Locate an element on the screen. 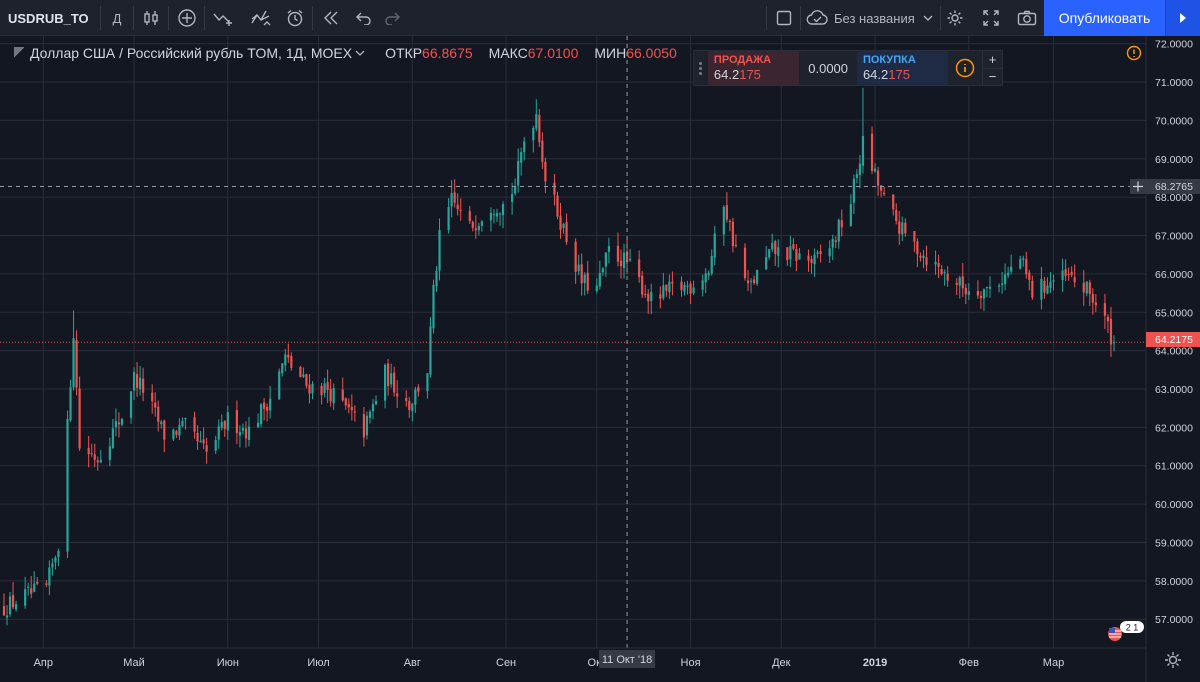 The height and width of the screenshot is (682, 1200). crosshair-plus-icon is located at coordinates (1138, 186).